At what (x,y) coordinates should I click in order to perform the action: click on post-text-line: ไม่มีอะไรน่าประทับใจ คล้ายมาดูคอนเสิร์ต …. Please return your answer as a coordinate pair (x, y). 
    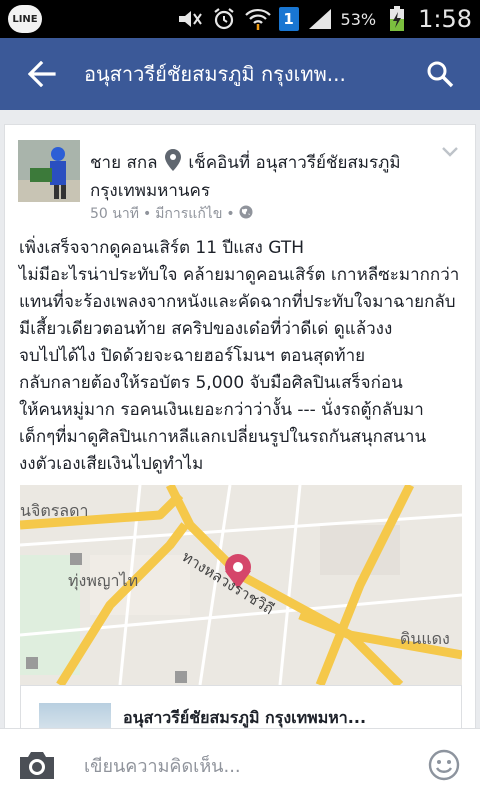
    Looking at the image, I should click on (239, 275).